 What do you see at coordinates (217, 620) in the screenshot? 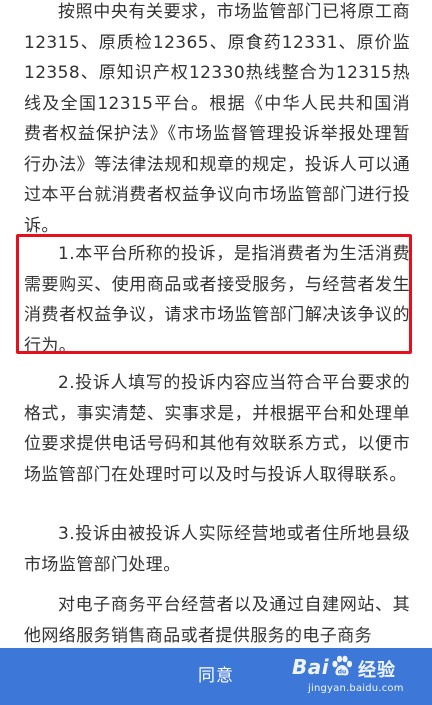
I see `notice-paragraph-ecommerce: 对电子商务平台经营者以及通过自建网站、其他网络服务销售商品或者提供服务的电子商务` at bounding box center [217, 620].